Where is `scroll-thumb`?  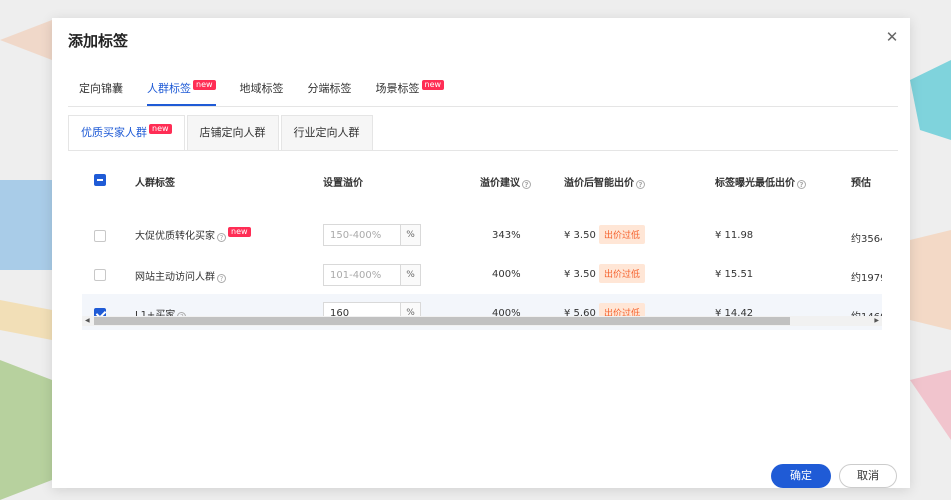
scroll-thumb is located at coordinates (442, 321).